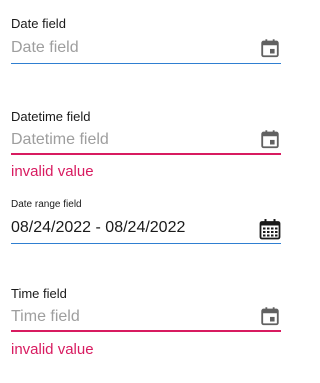  I want to click on datetime-field-underline, so click(146, 154).